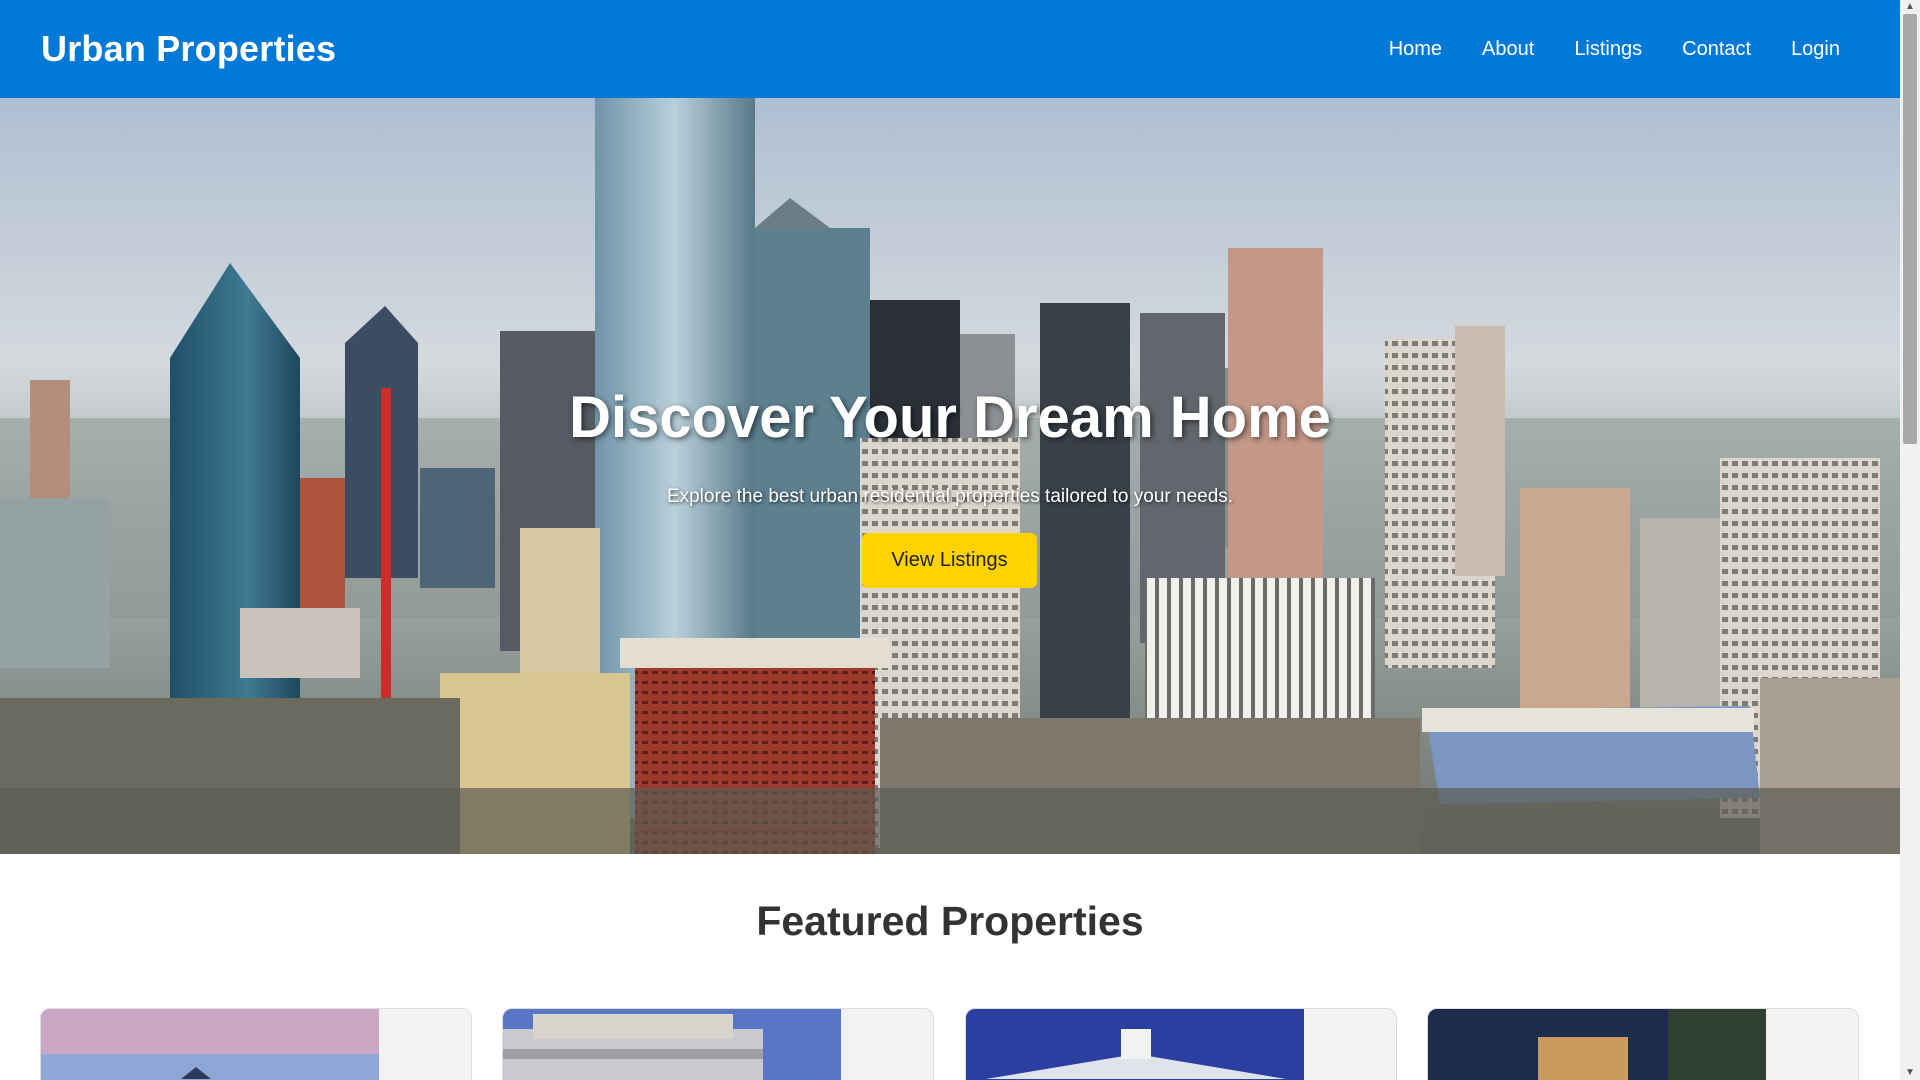 The height and width of the screenshot is (1080, 1920). What do you see at coordinates (1415, 49) in the screenshot?
I see `nav-home-link: Home` at bounding box center [1415, 49].